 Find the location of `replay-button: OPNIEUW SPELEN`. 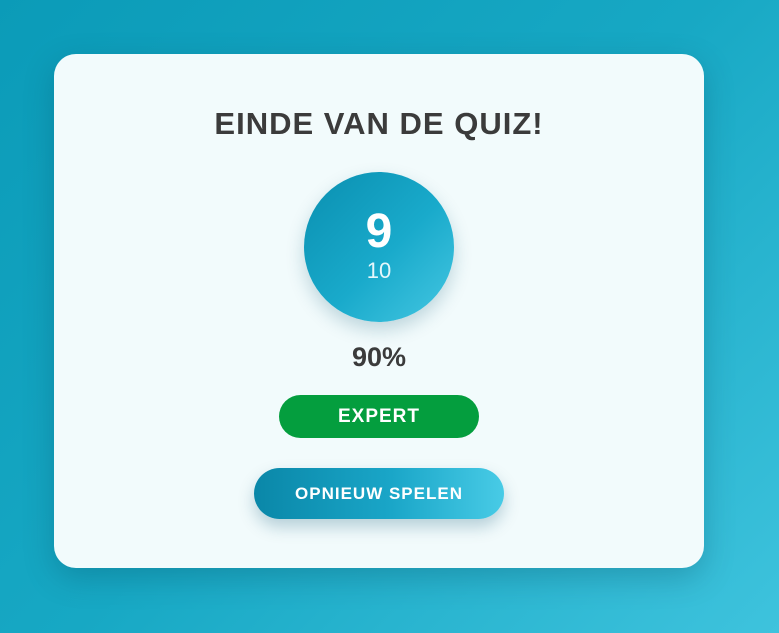

replay-button: OPNIEUW SPELEN is located at coordinates (379, 493).